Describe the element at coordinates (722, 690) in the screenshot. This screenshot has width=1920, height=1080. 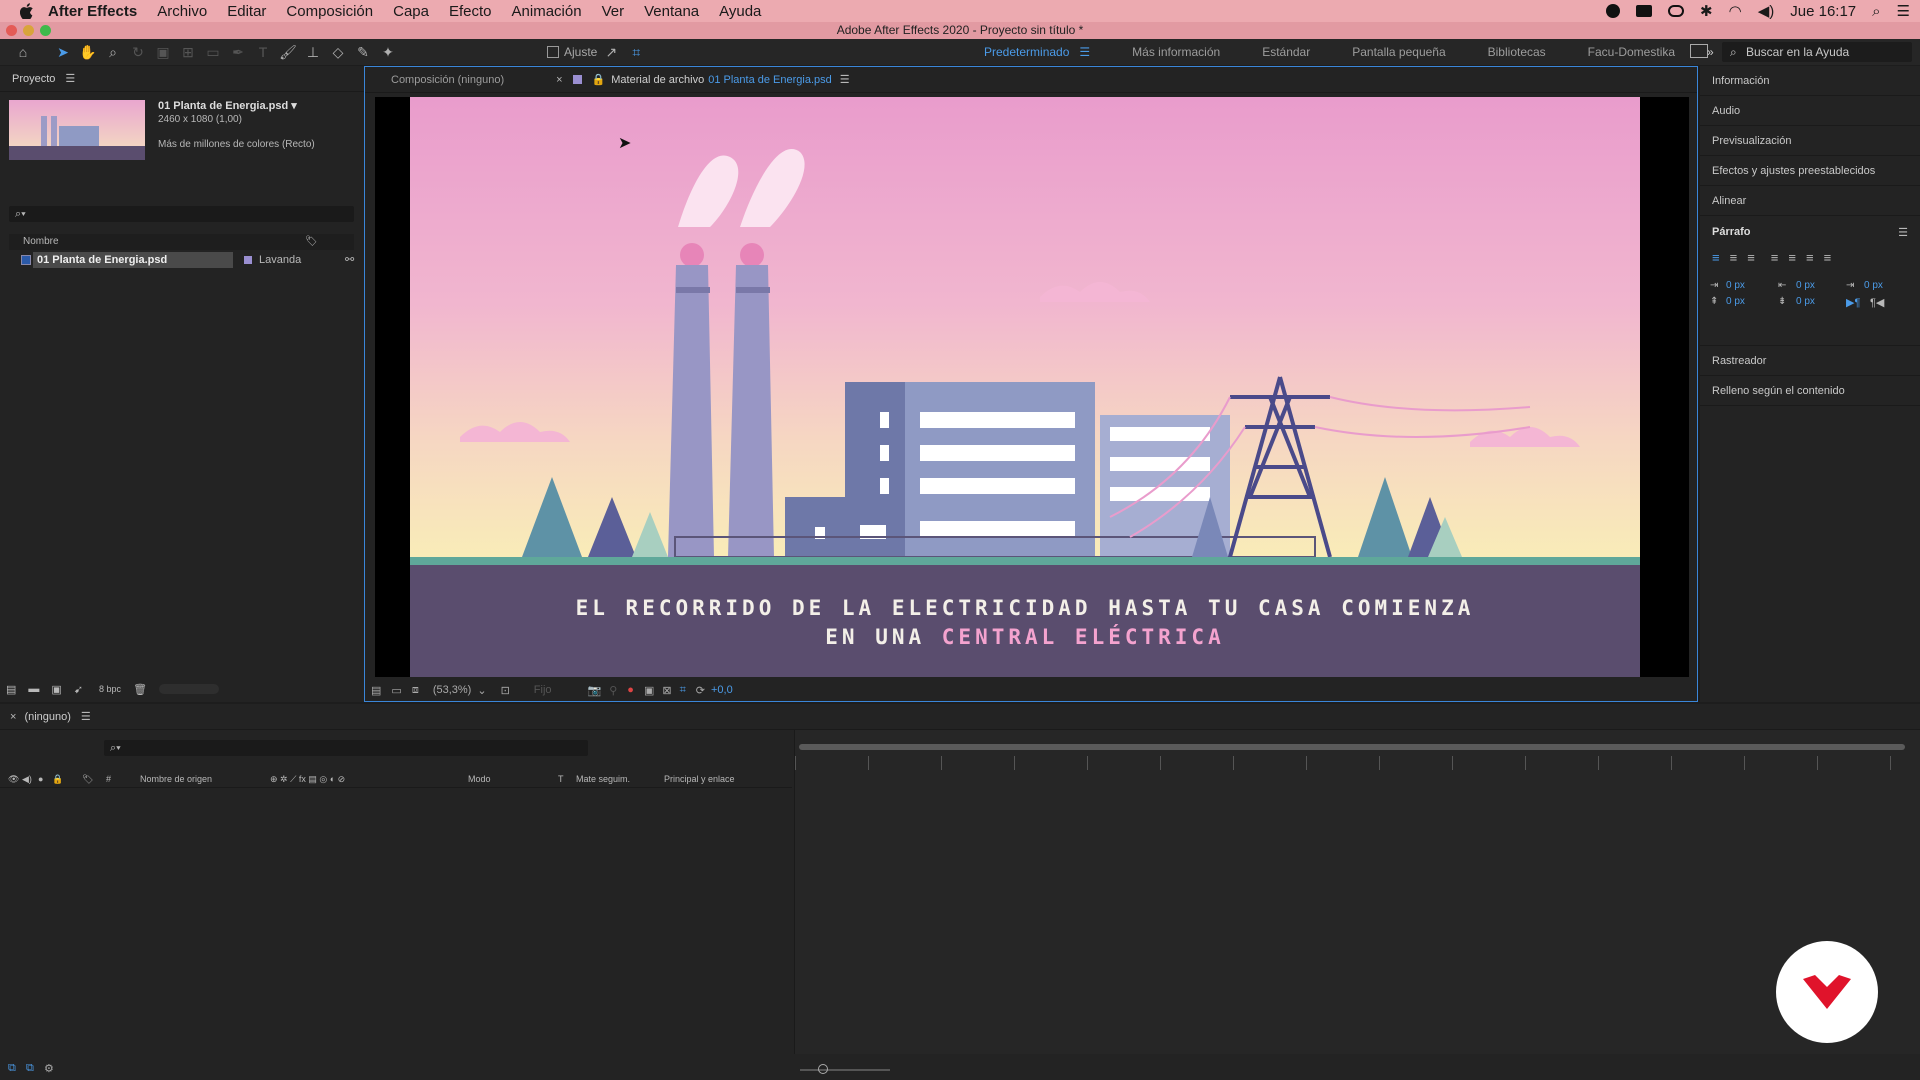
I see `exposure-value: +0,0` at that location.